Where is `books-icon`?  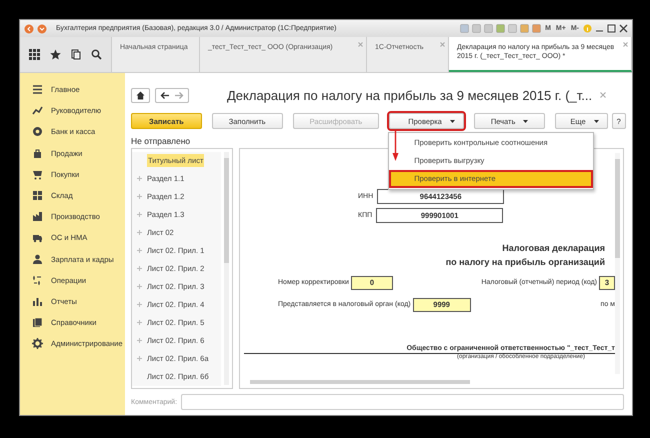
books-icon is located at coordinates (37, 322).